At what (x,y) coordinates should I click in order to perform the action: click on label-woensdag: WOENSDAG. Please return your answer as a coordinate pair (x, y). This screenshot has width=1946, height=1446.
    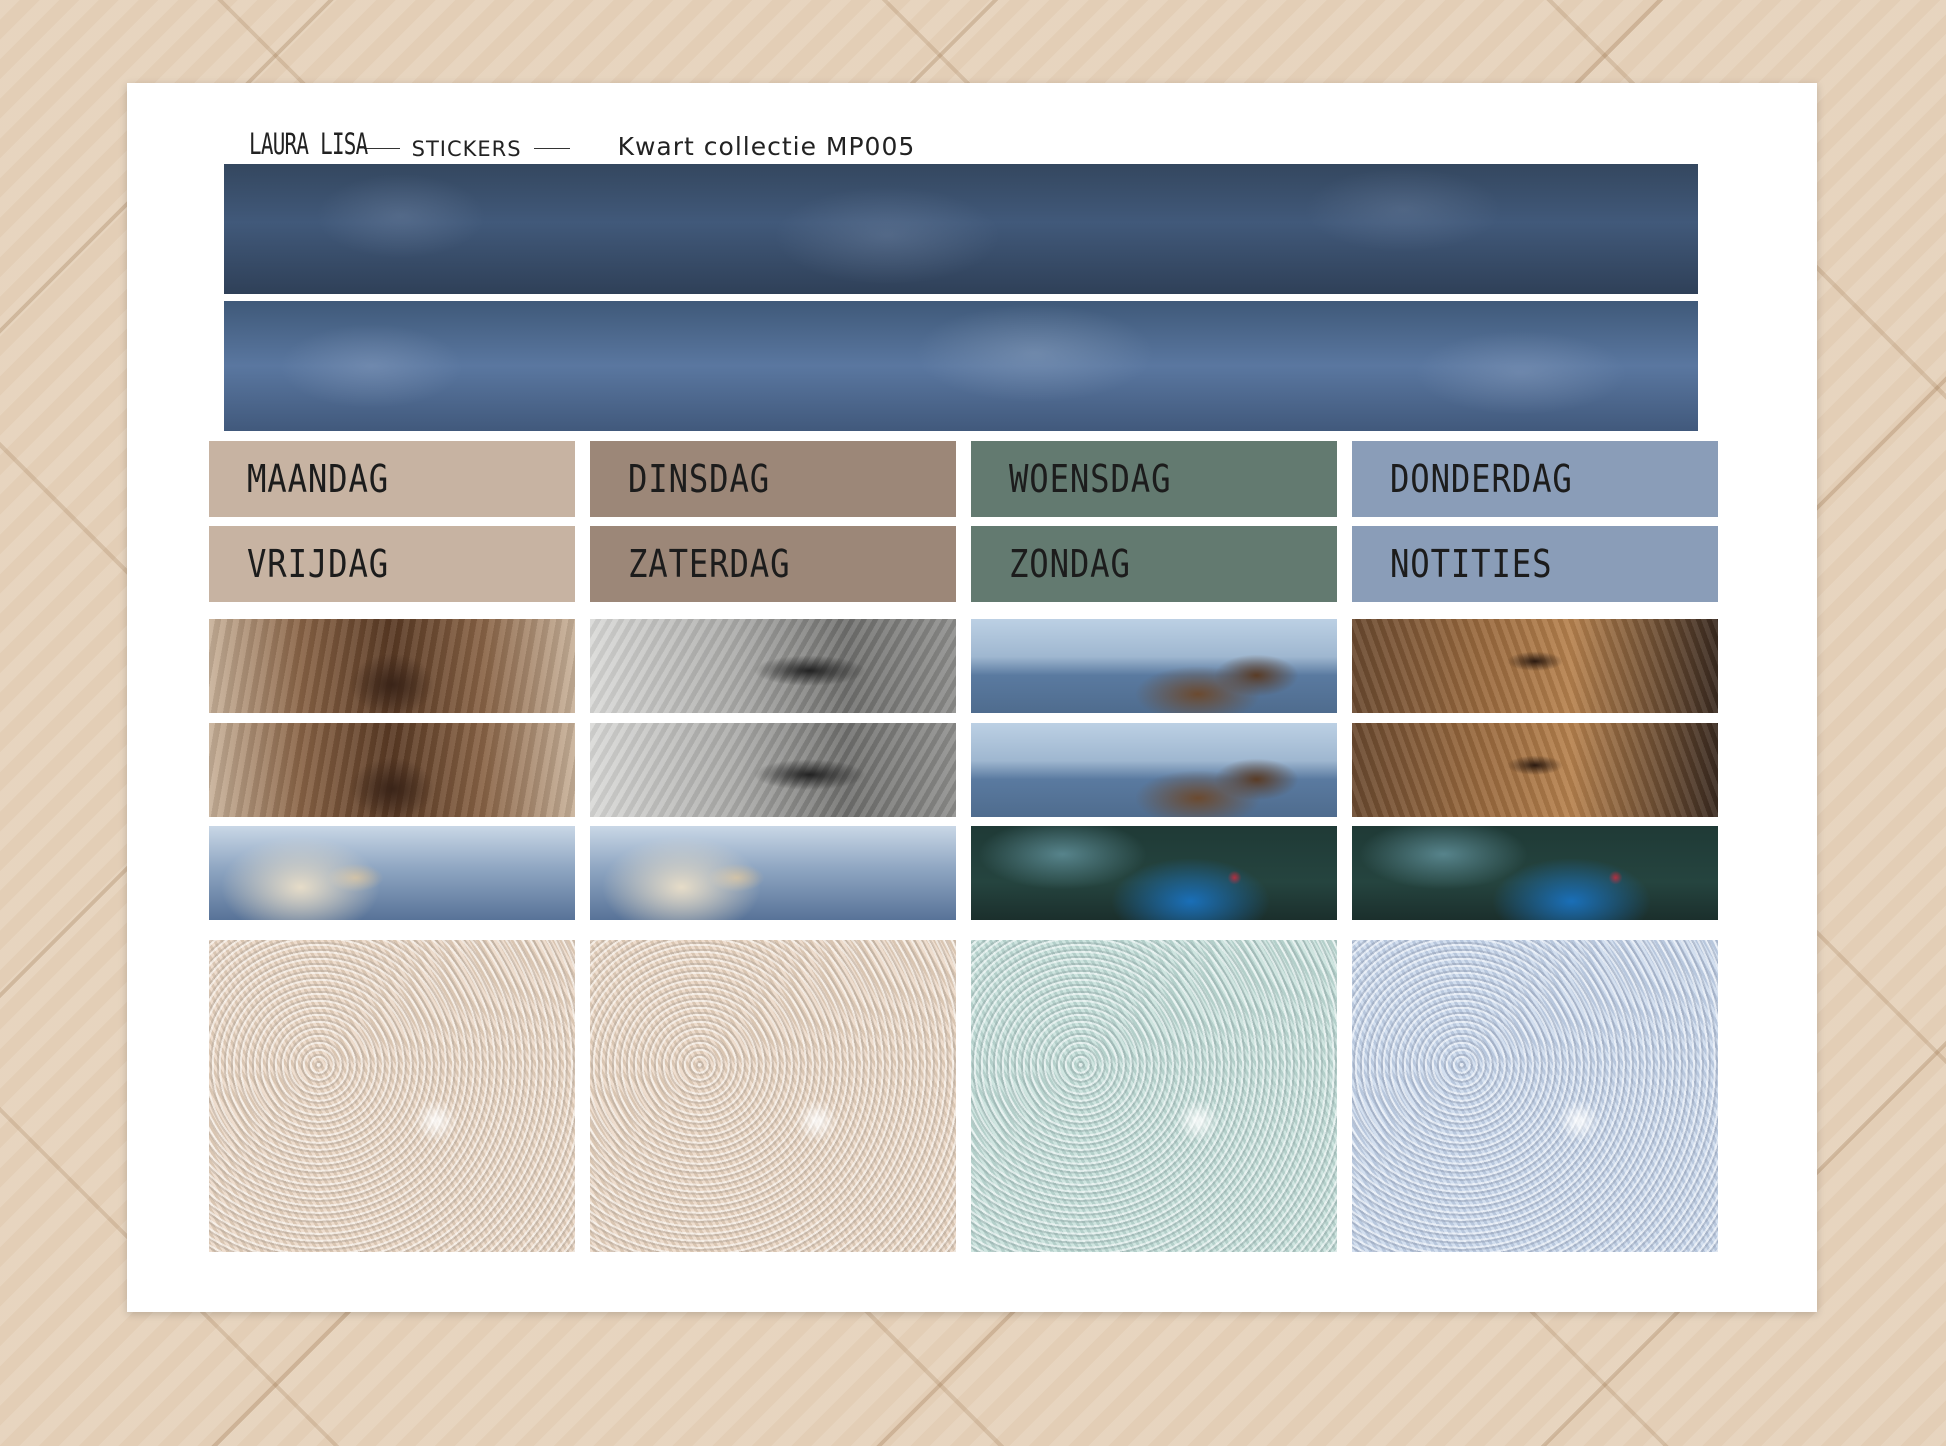
    Looking at the image, I should click on (1154, 479).